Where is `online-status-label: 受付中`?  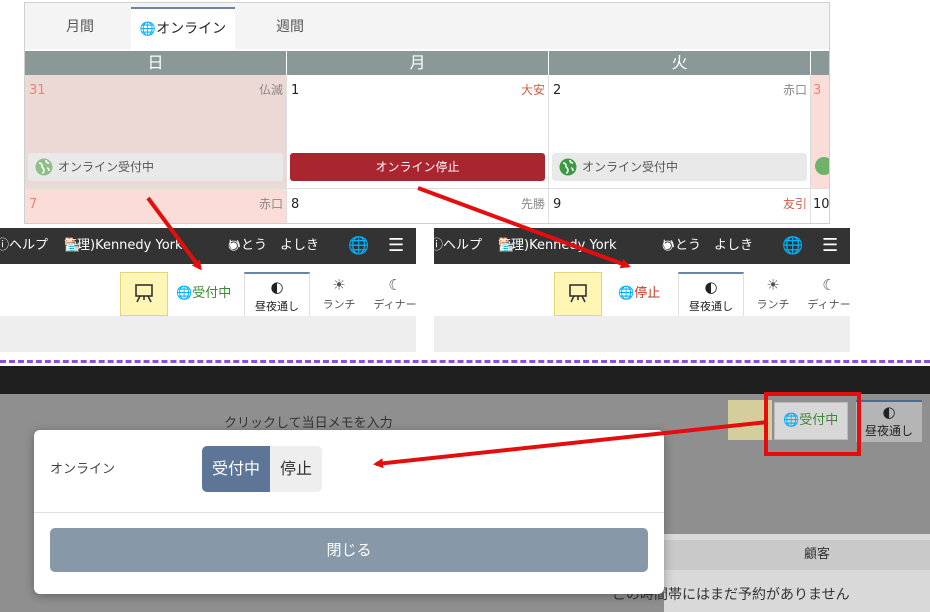
online-status-label: 受付中 is located at coordinates (212, 293).